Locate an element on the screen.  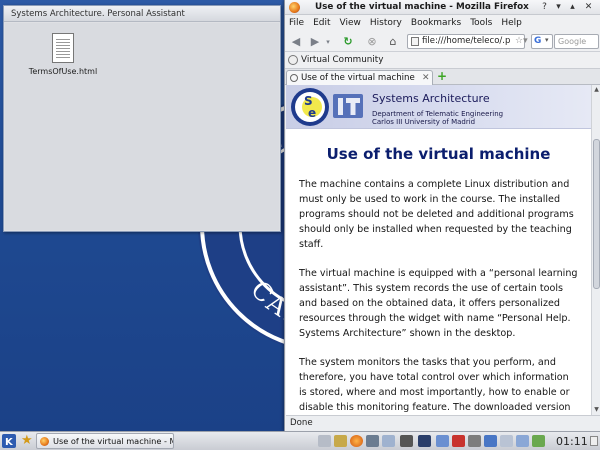
terms-of-use-file: TermsOfUse.html is located at coordinates (63, 54).